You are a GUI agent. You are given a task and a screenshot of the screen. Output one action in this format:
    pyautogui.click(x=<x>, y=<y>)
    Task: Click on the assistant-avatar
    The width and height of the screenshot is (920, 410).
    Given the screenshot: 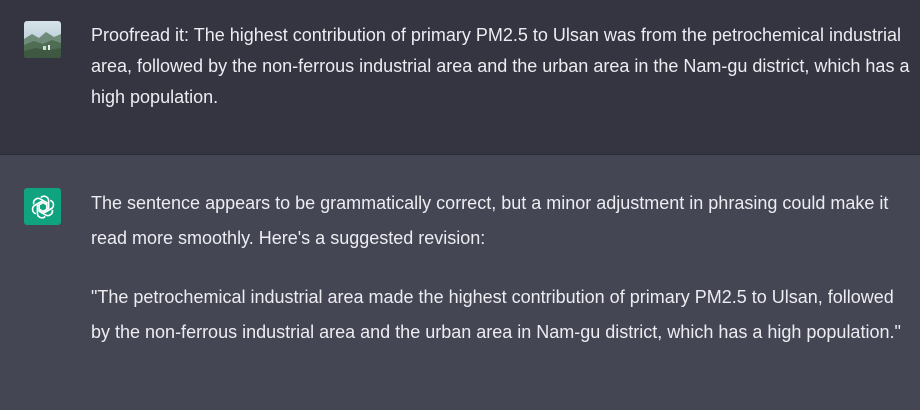 What is the action you would take?
    pyautogui.click(x=42, y=206)
    